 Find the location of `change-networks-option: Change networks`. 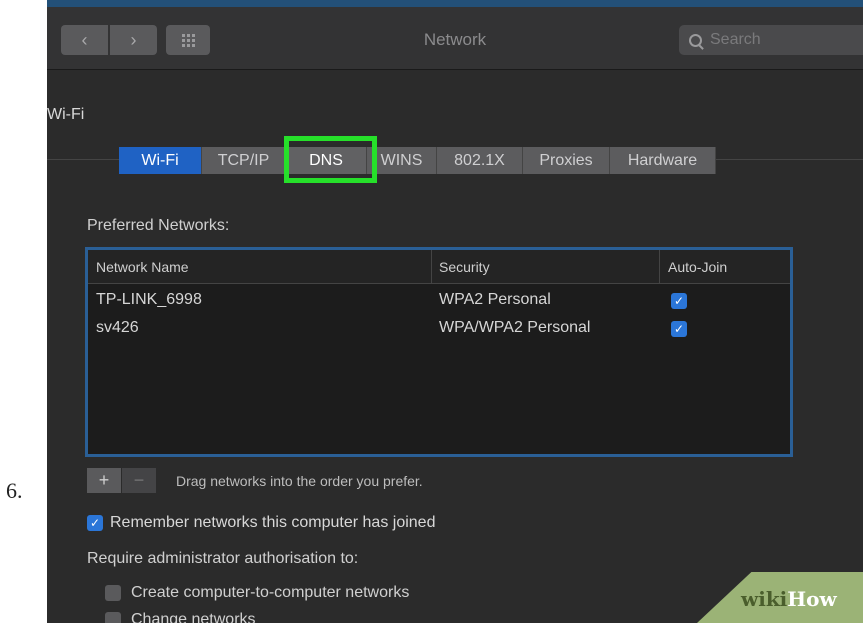

change-networks-option: Change networks is located at coordinates (180, 617).